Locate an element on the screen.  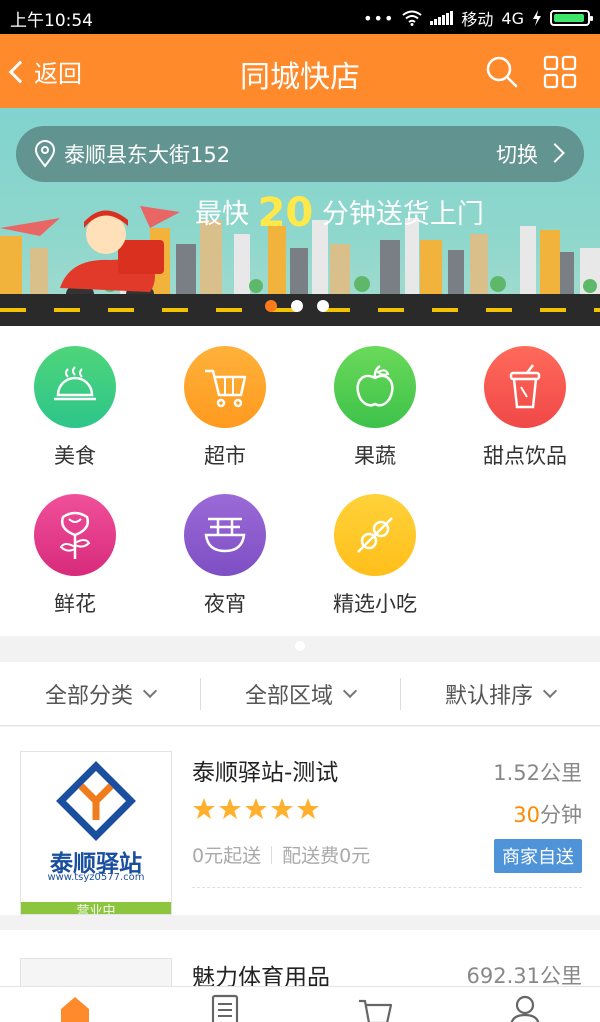
filter-bar: 全部分类 全部区域 默认排序 is located at coordinates (300, 694).